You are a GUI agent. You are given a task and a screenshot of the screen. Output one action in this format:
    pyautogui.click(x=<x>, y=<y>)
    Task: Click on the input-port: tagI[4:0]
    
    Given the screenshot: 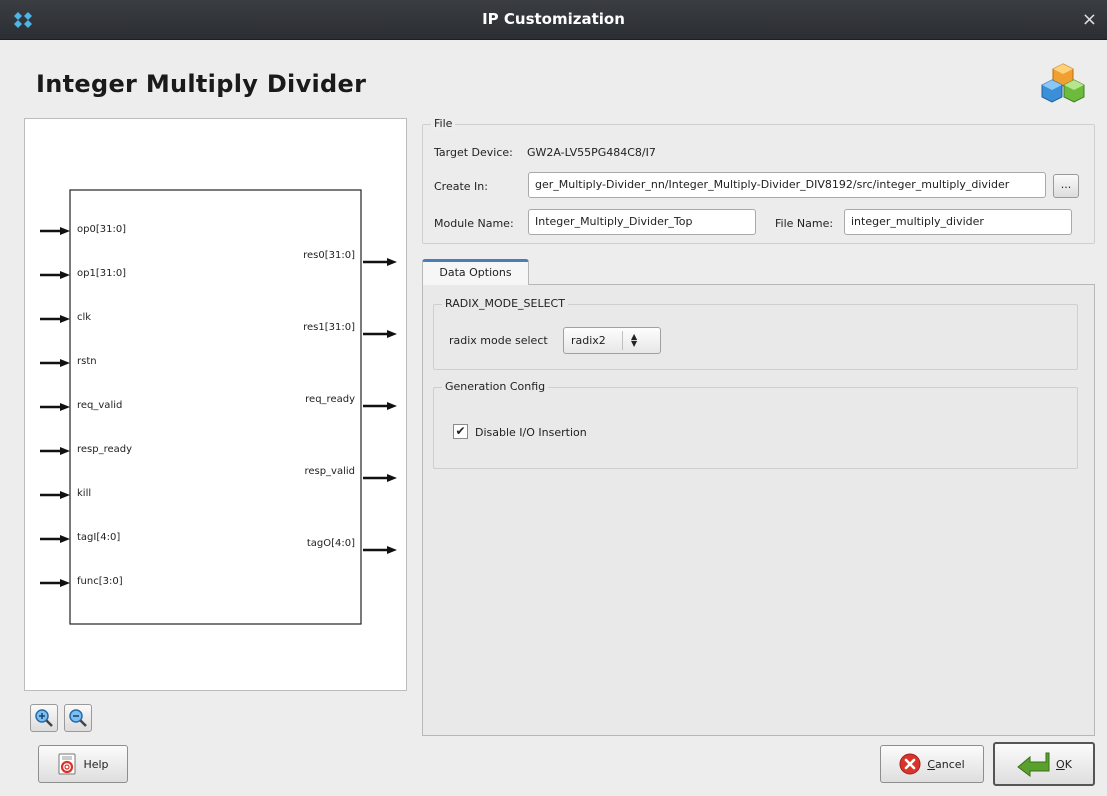 What is the action you would take?
    pyautogui.click(x=80, y=537)
    